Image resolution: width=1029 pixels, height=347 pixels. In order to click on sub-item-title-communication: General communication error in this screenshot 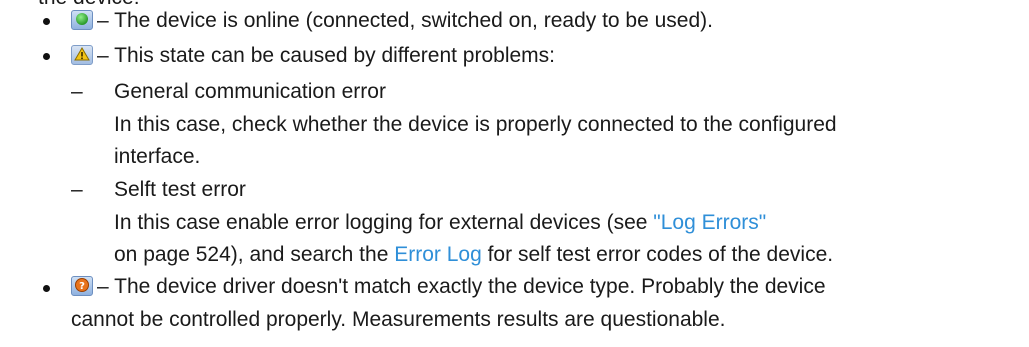, I will do `click(250, 91)`.